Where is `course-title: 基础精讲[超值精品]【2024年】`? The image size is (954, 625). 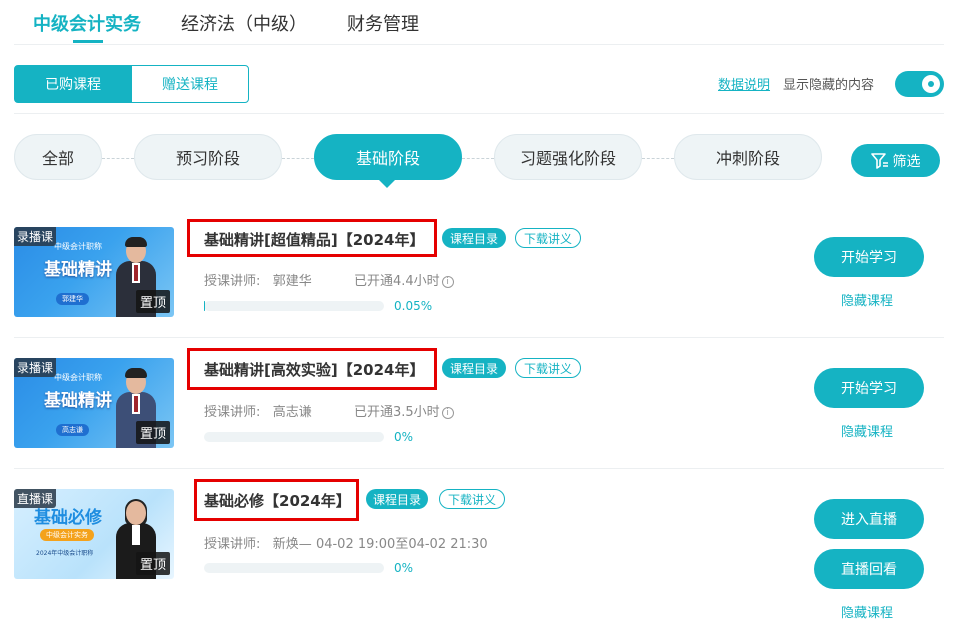
course-title: 基础精讲[超值精品]【2024年】 is located at coordinates (314, 239).